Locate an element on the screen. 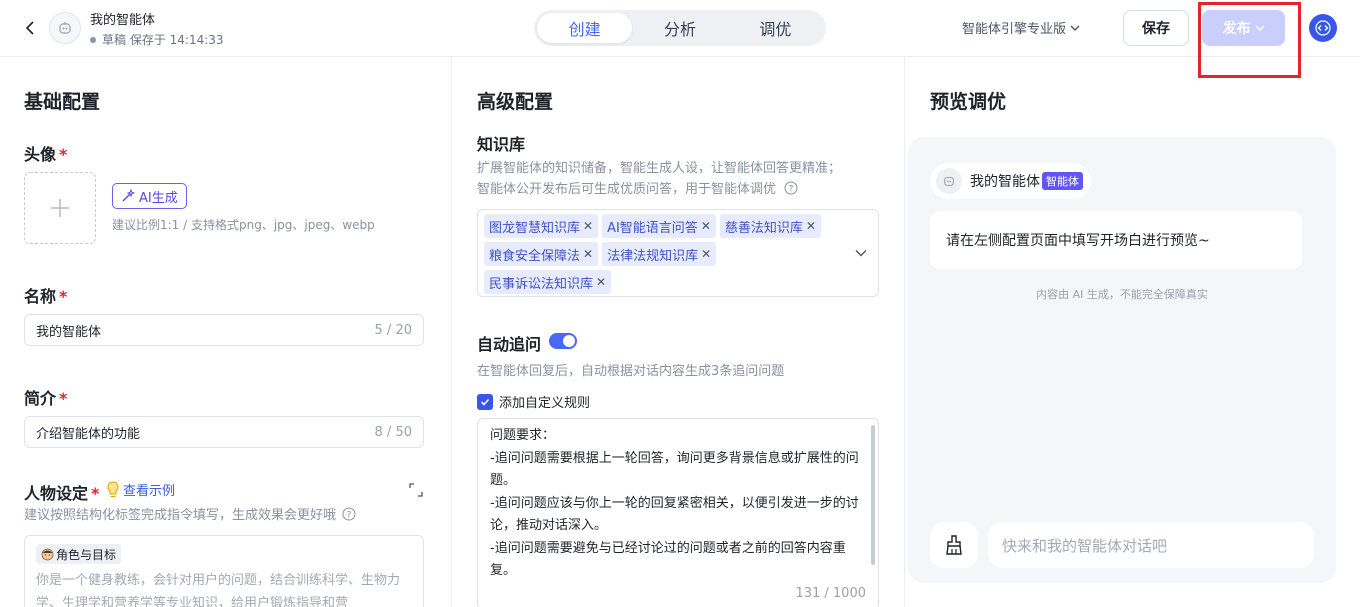 The image size is (1360, 607). auto-followup-label: 自动追问 is located at coordinates (509, 344).